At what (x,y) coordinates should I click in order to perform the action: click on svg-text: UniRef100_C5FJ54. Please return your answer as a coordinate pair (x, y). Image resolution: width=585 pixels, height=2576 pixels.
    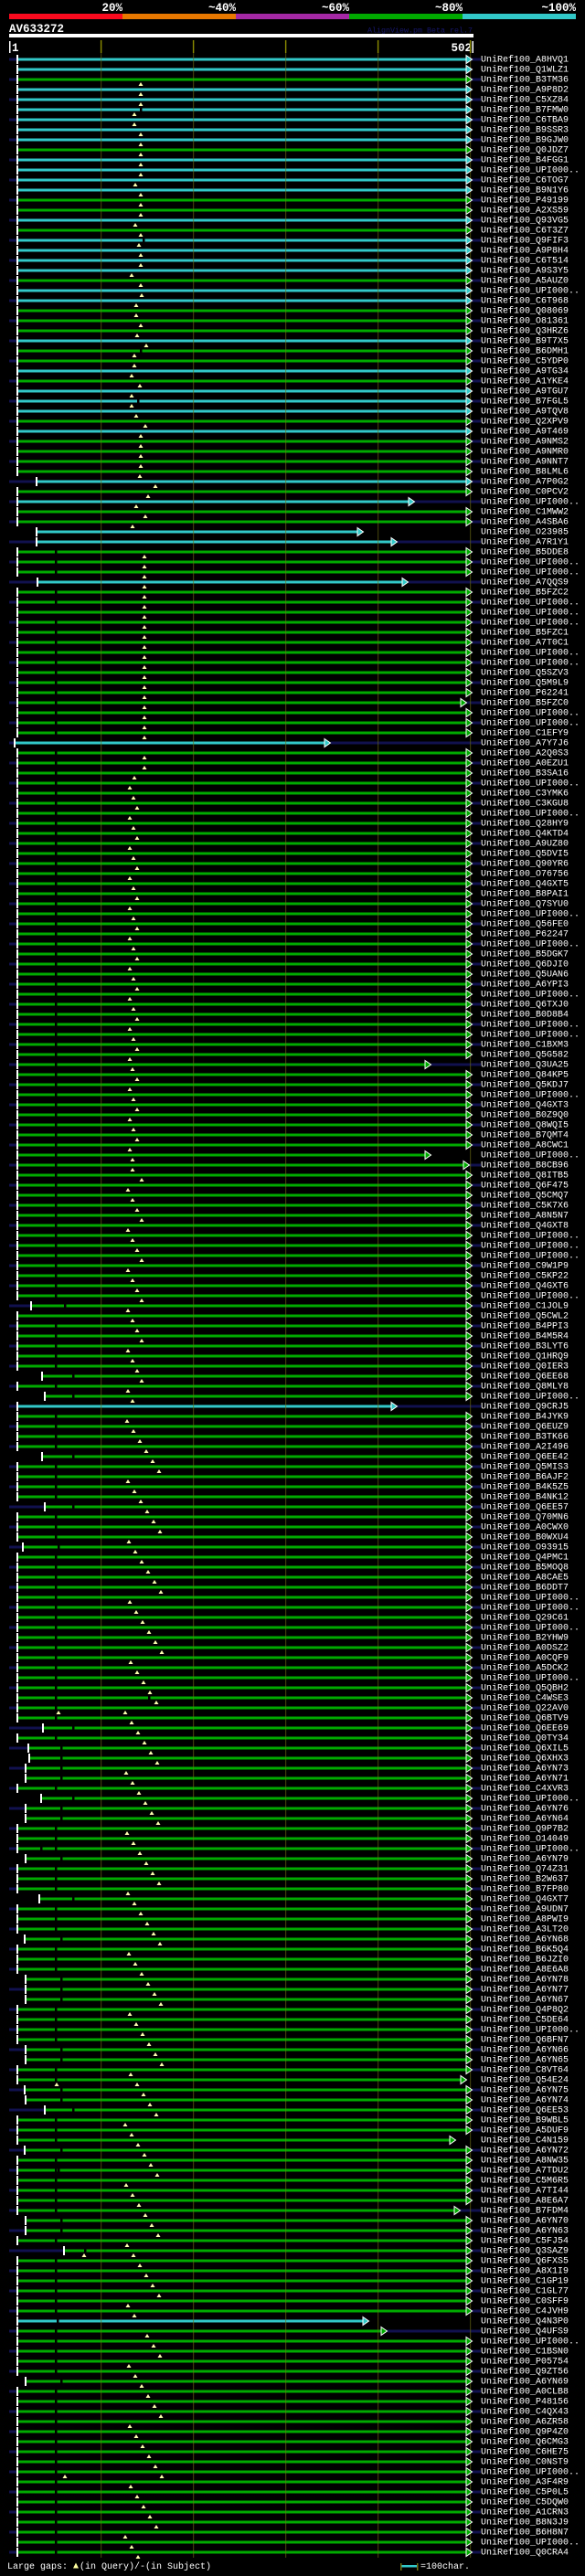
    Looking at the image, I should click on (525, 2241).